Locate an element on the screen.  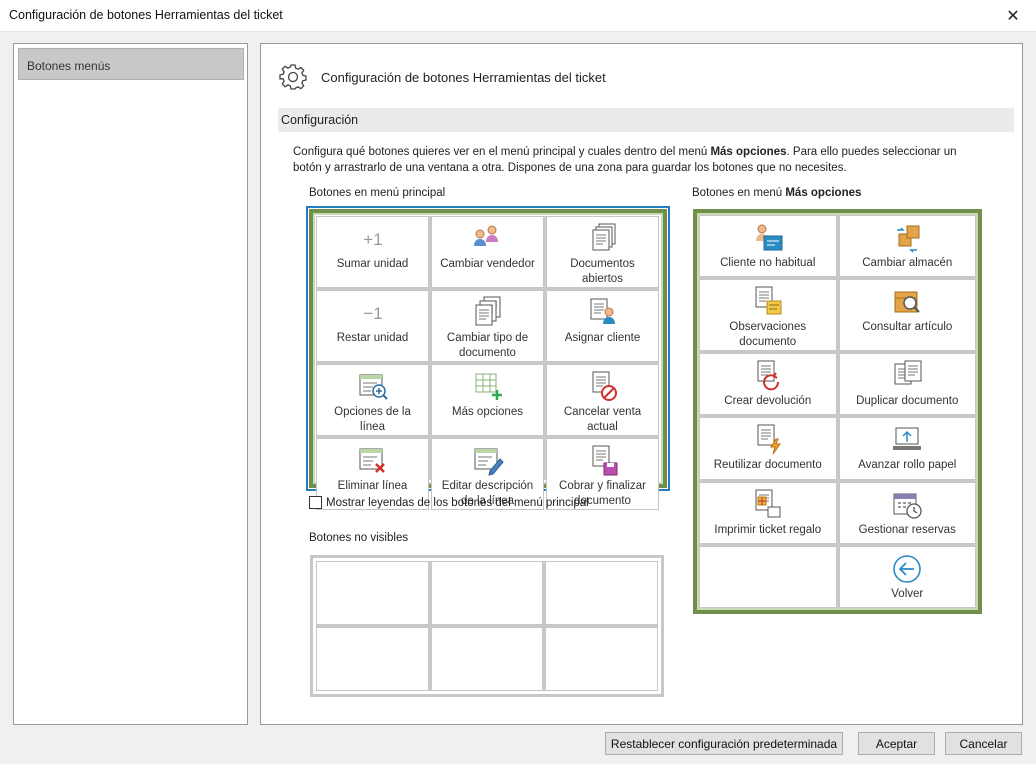
hidden-buttons-frame is located at coordinates (487, 626).